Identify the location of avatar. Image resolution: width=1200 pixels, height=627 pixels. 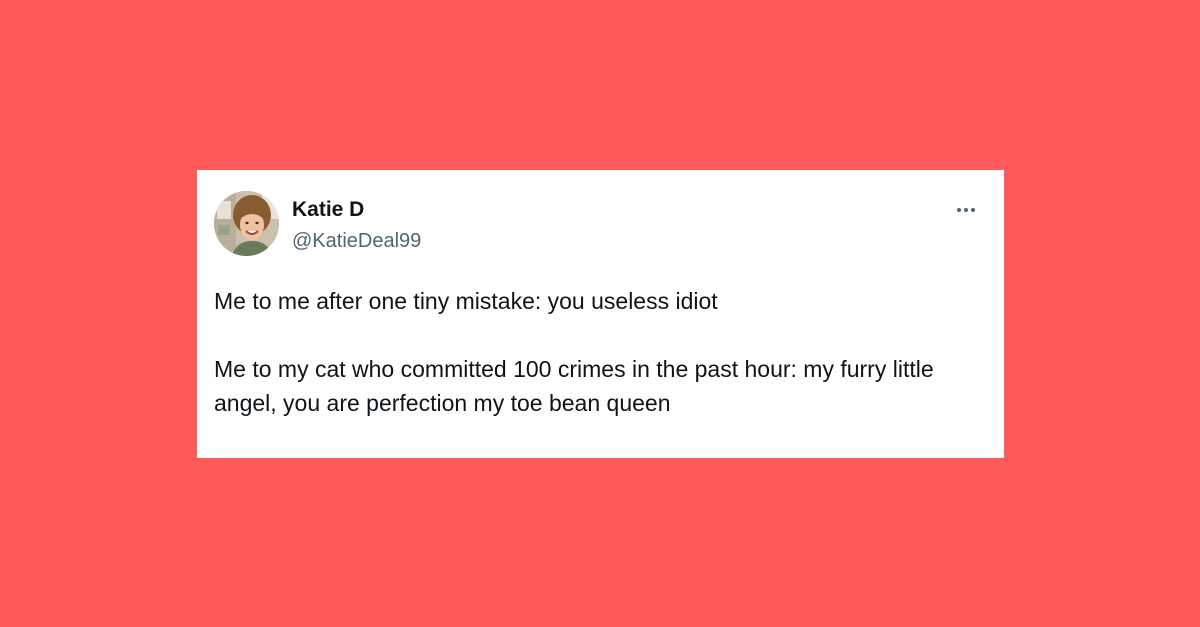
(246, 223).